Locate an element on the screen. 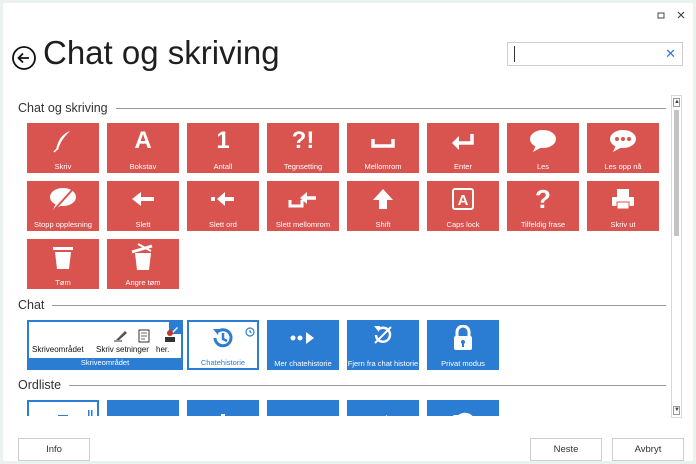  tile-skriv-ut: Skriv ut is located at coordinates (623, 206).